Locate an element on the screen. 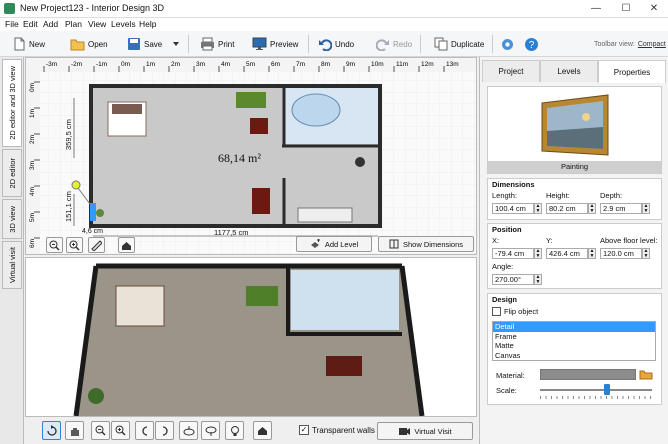 The width and height of the screenshot is (668, 444). orbit-left-button is located at coordinates (144, 430).